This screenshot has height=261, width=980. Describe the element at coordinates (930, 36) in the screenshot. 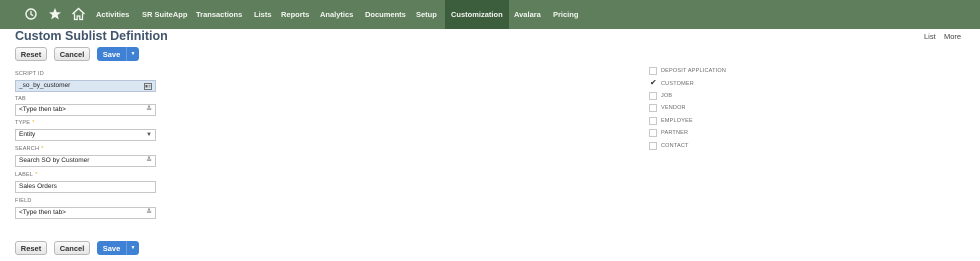

I see `list-link: List` at that location.